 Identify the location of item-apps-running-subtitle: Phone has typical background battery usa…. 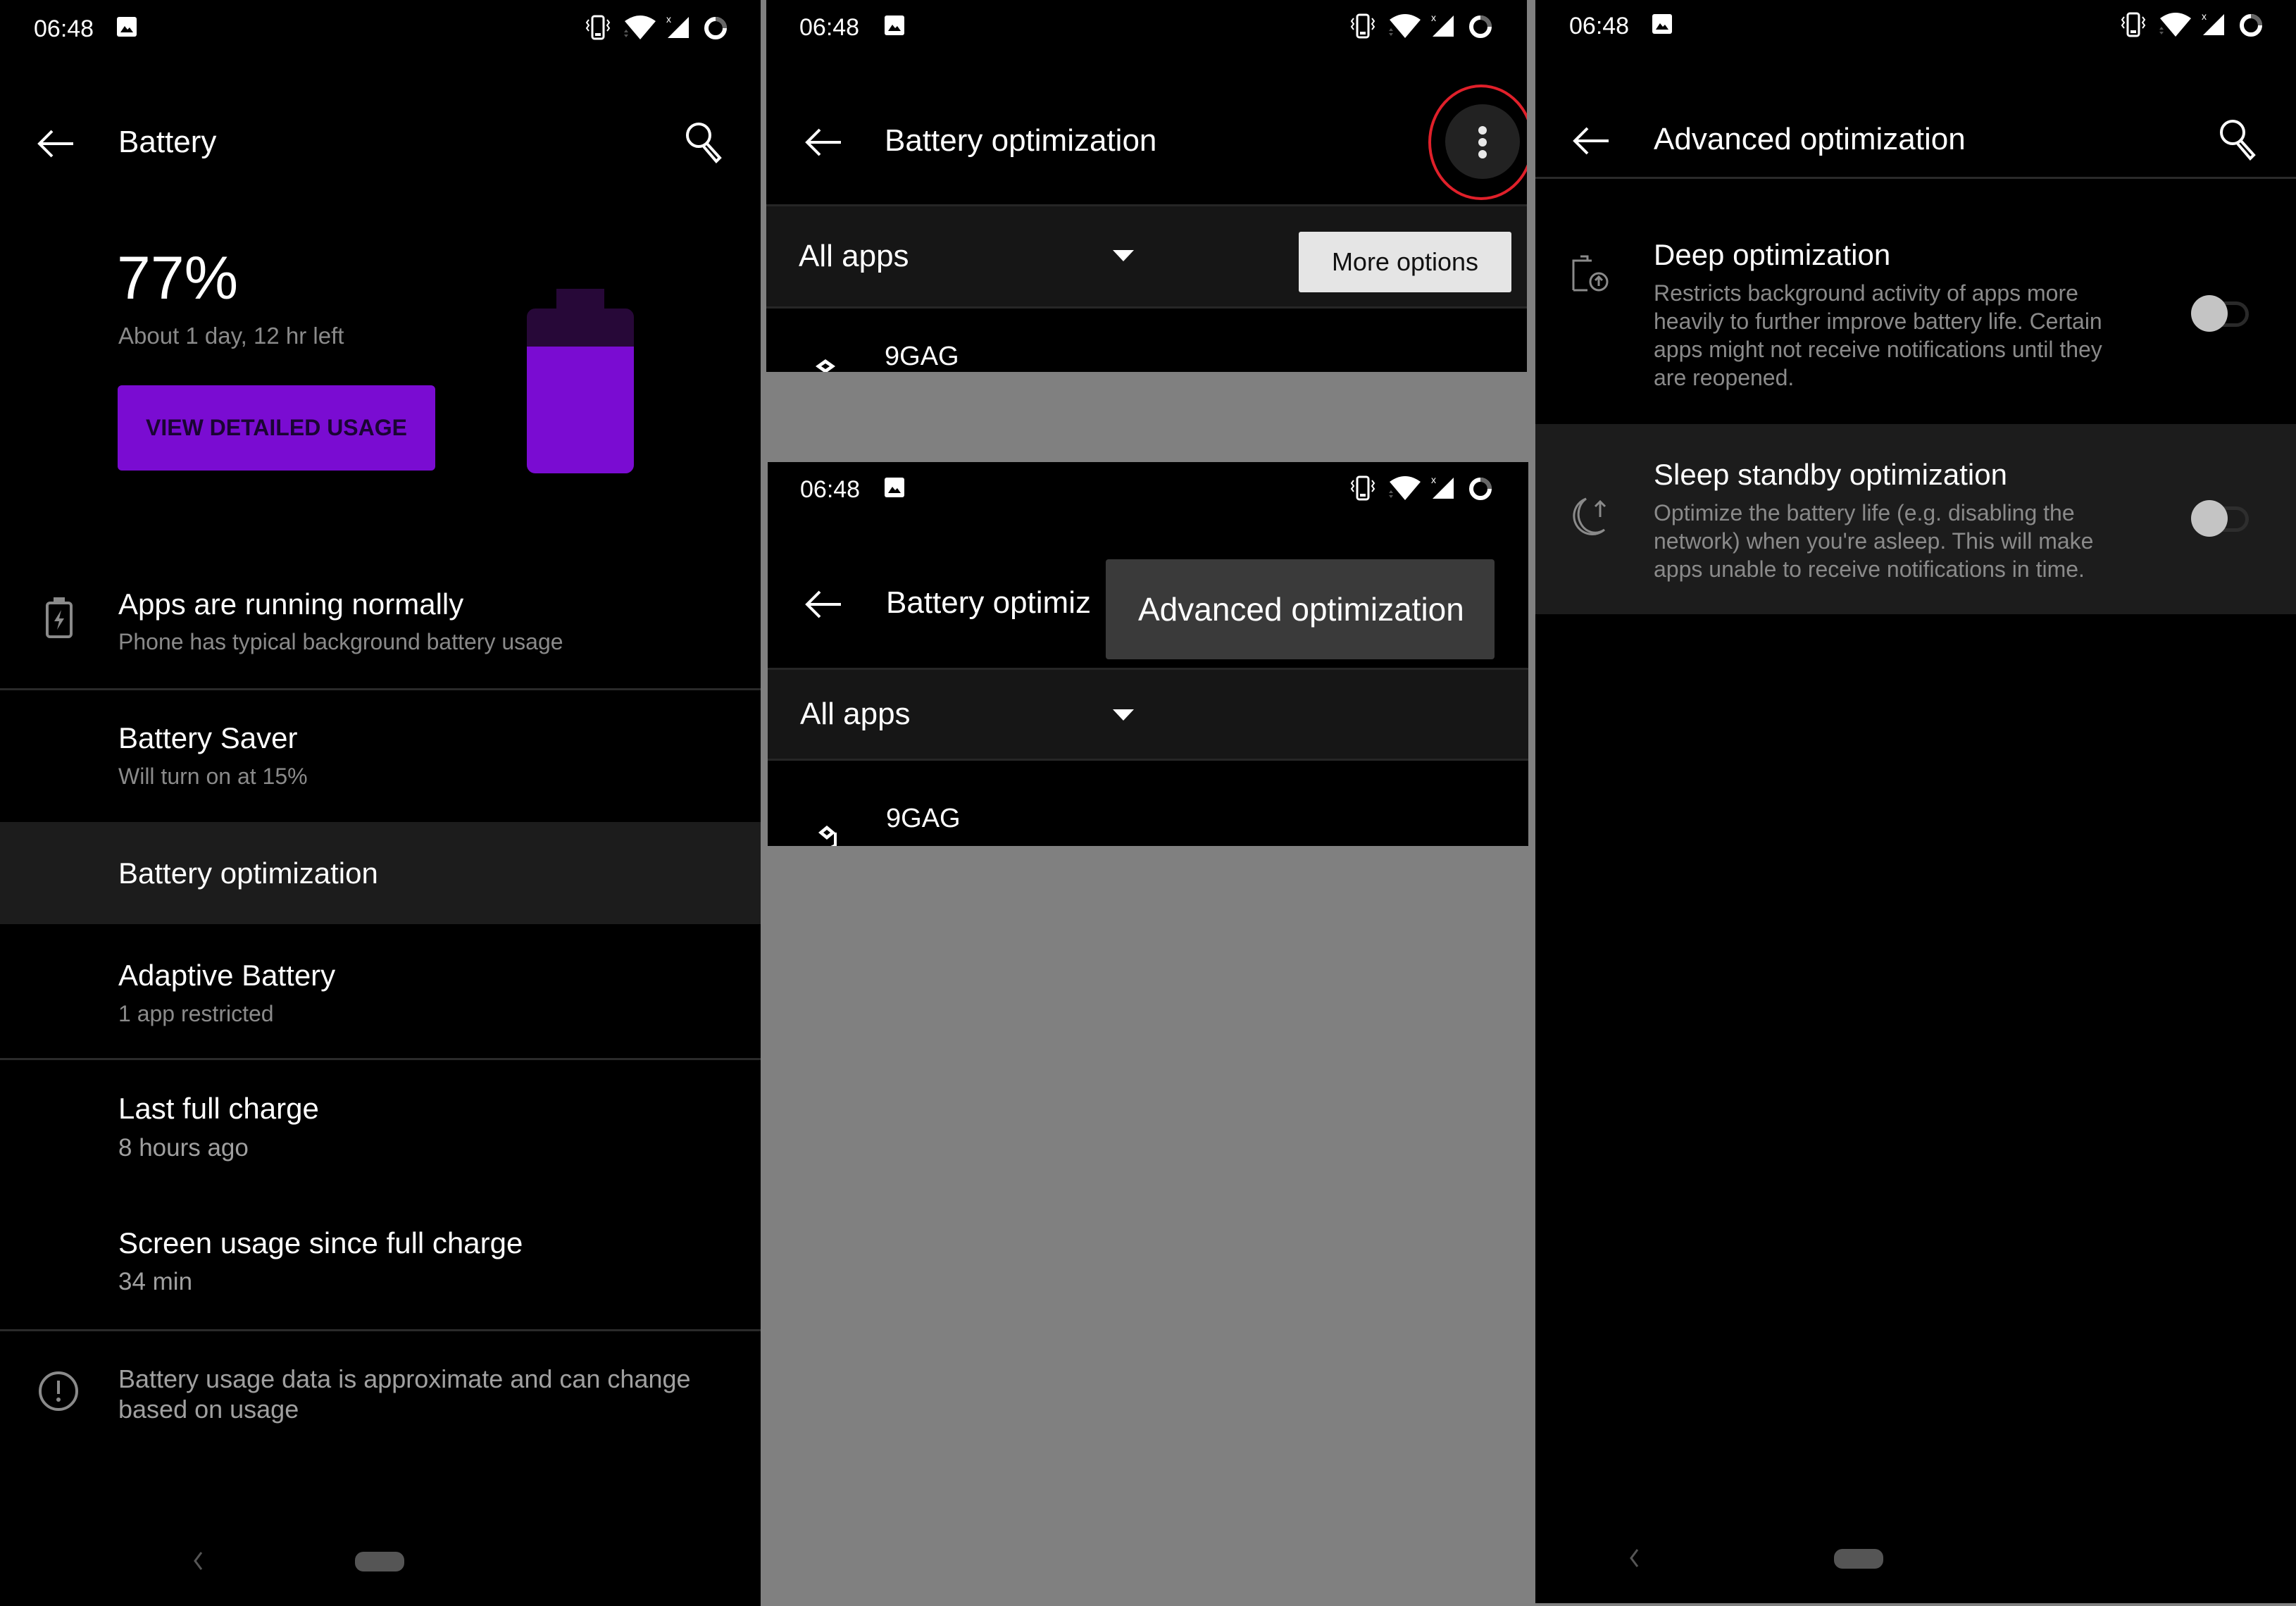
(340, 641).